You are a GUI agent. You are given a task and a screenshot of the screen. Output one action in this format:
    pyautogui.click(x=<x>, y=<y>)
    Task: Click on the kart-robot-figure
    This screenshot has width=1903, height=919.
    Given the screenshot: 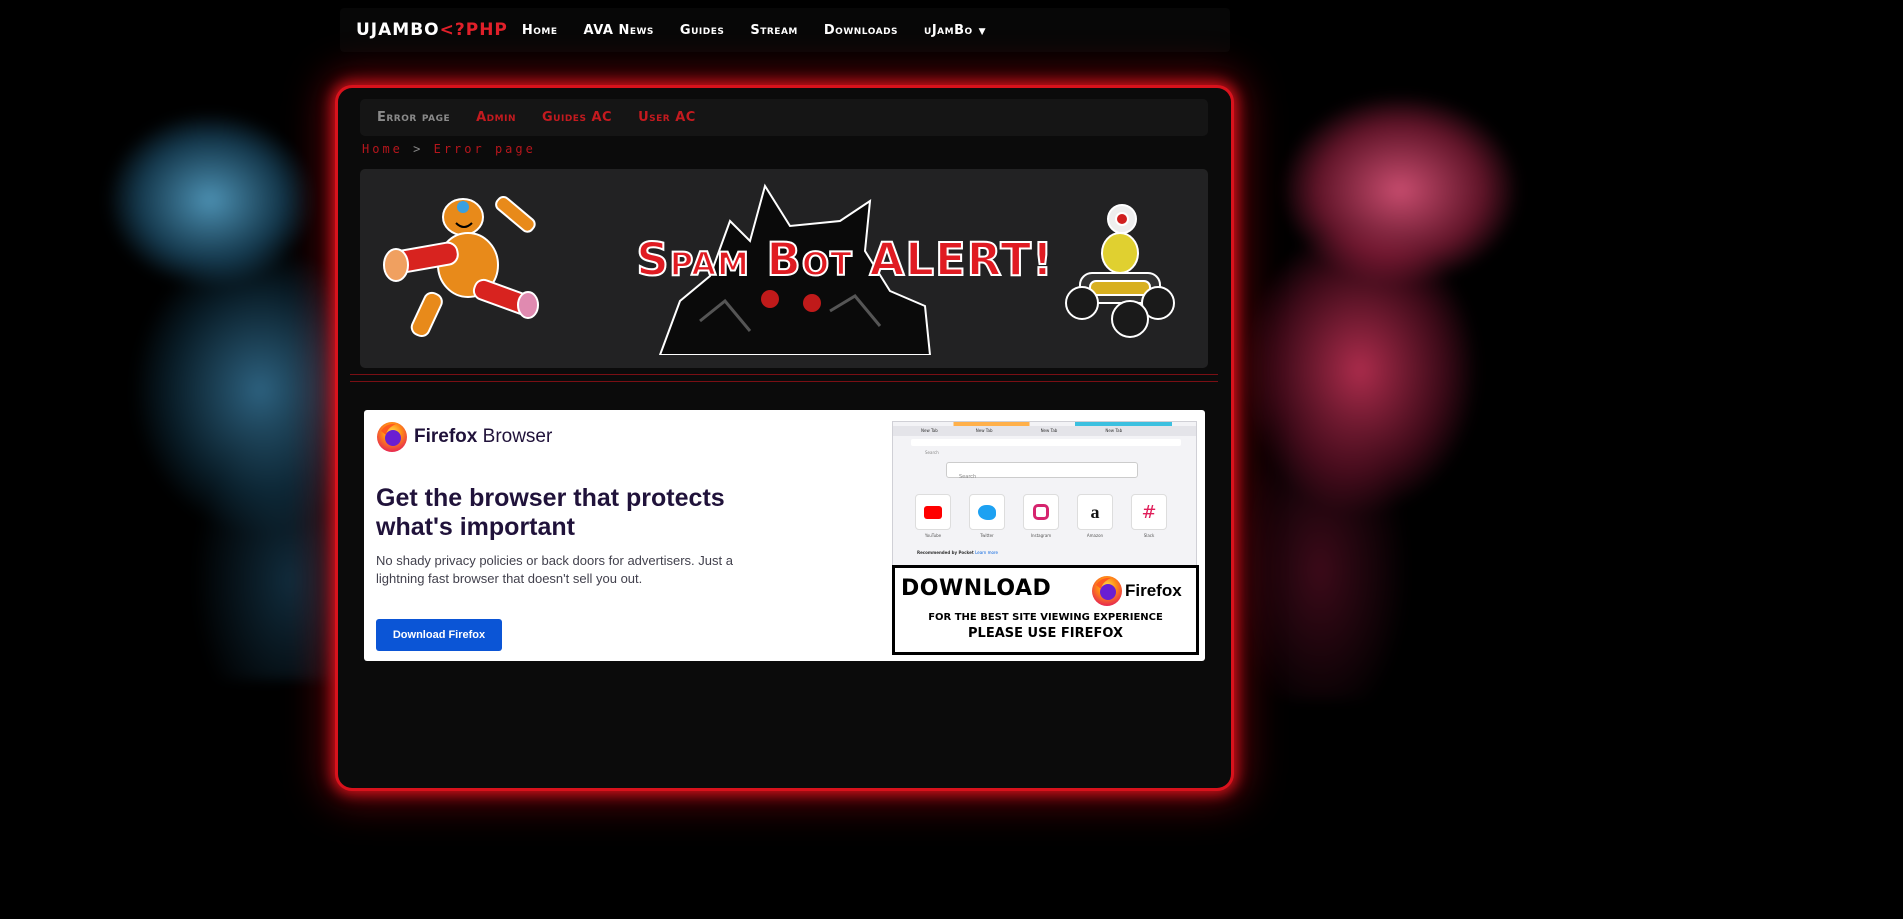 What is the action you would take?
    pyautogui.click(x=1120, y=271)
    